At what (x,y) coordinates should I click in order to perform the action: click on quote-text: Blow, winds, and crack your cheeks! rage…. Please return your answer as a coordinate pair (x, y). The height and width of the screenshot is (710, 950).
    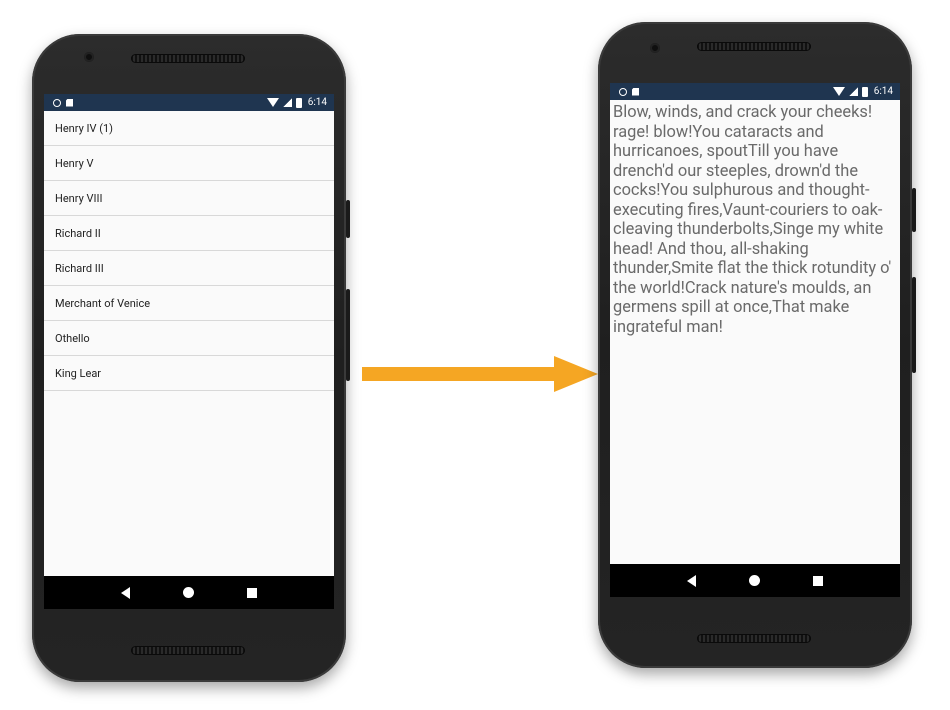
    Looking at the image, I should click on (752, 220).